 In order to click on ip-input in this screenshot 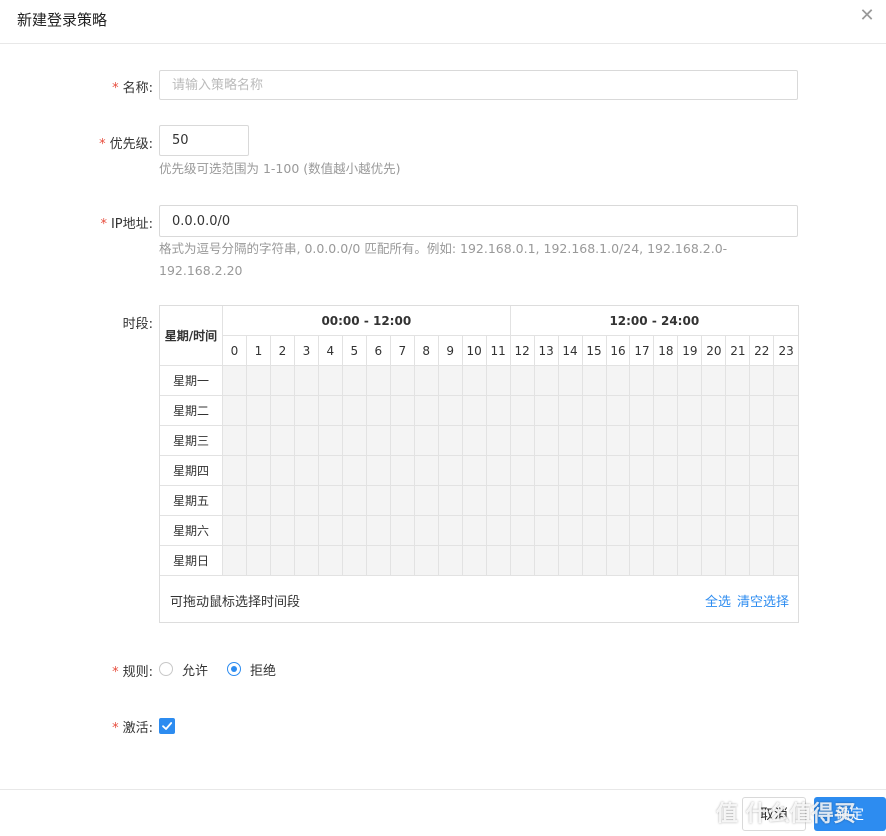, I will do `click(478, 221)`.